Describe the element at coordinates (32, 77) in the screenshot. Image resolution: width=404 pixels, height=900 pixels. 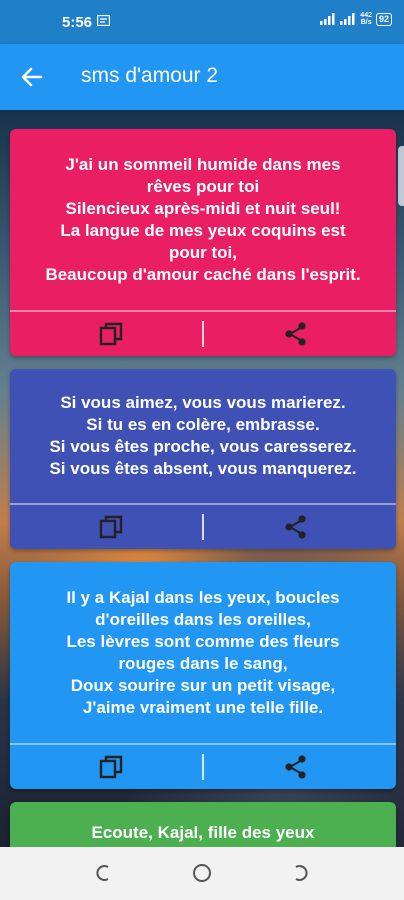
I see `arrow-back-icon` at that location.